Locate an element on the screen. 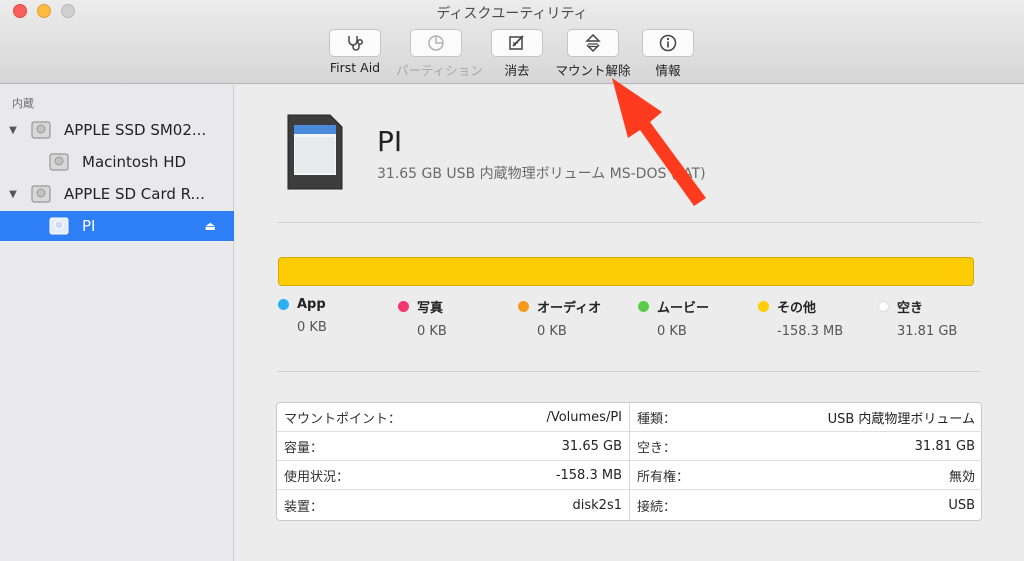 The height and width of the screenshot is (561, 1024). legend-photos: 写真 0 KB is located at coordinates (453, 318).